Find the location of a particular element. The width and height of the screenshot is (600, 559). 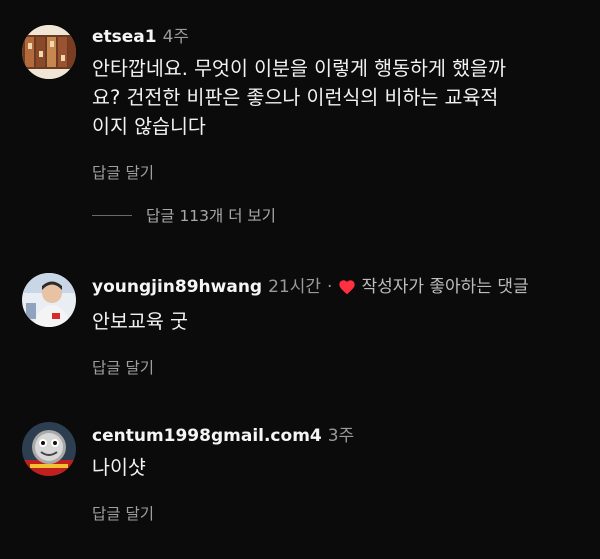

timestamp: 4주 is located at coordinates (176, 37).